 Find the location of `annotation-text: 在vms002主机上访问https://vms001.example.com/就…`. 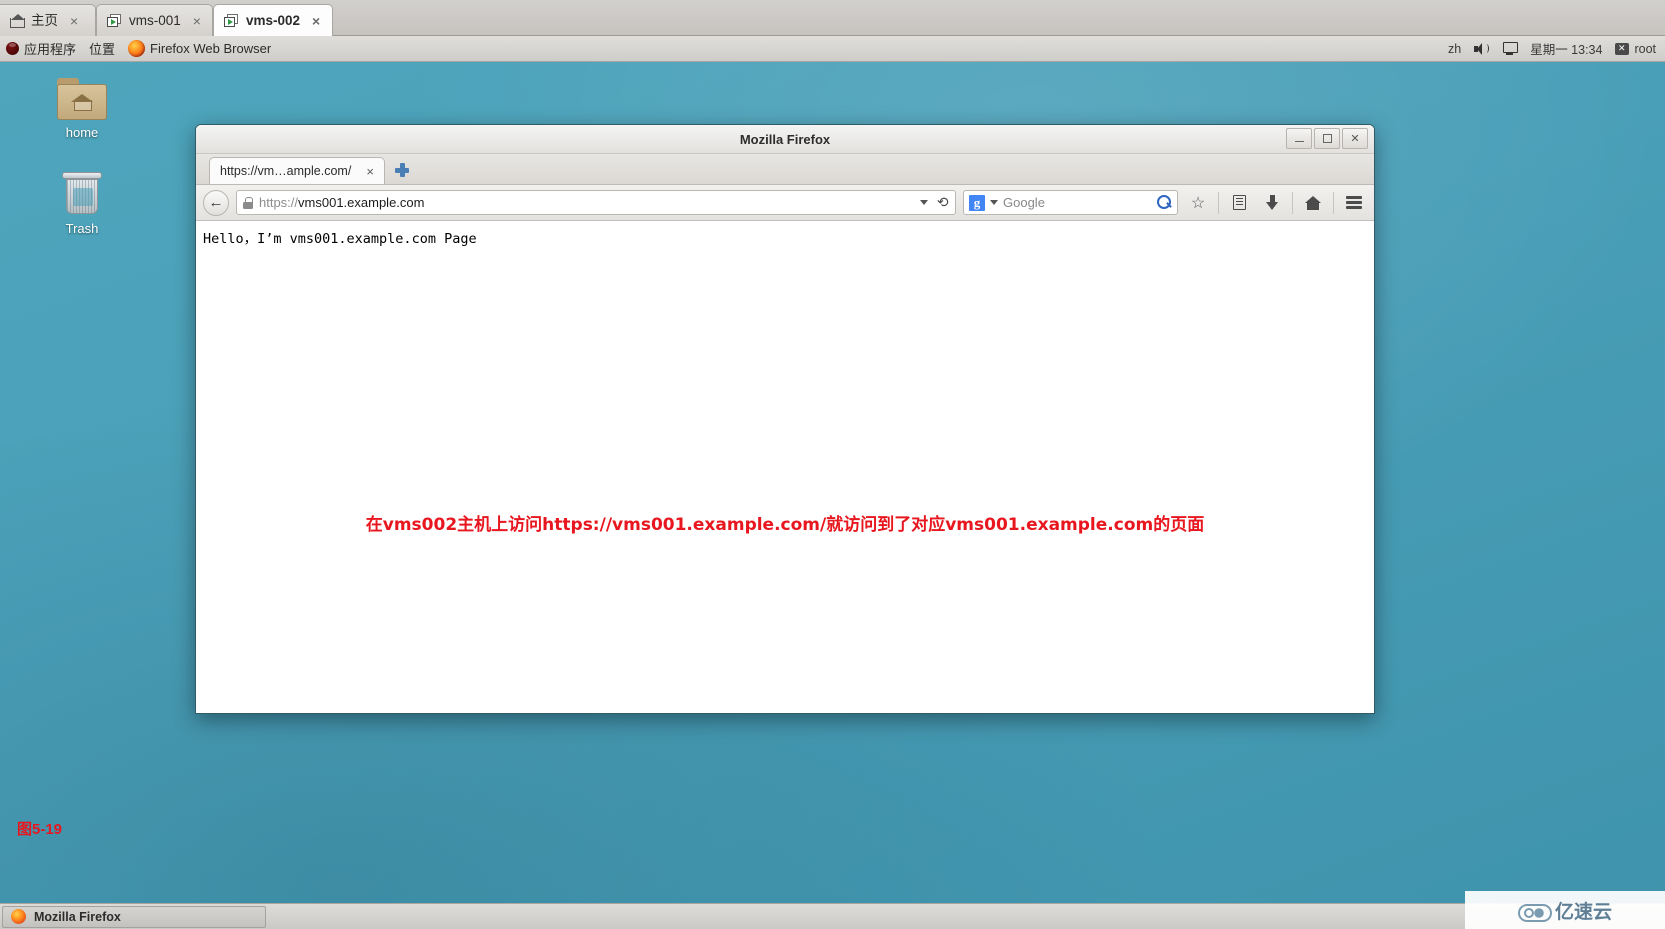

annotation-text: 在vms002主机上访问https://vms001.example.com/就… is located at coordinates (785, 525).